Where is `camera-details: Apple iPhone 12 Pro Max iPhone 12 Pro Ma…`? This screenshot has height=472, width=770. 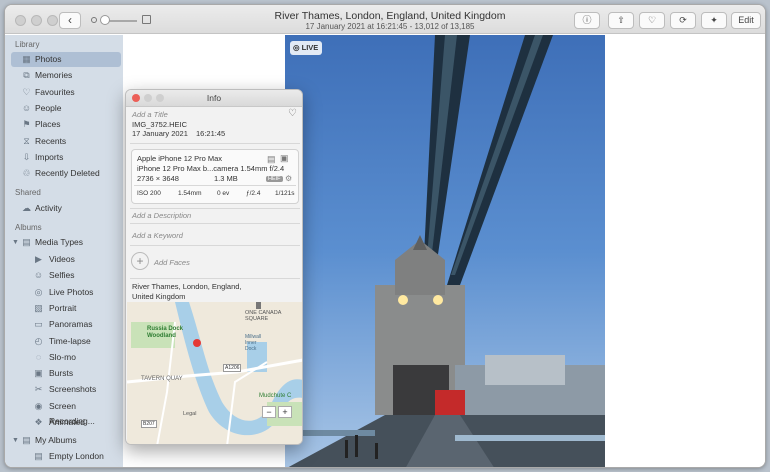 camera-details: Apple iPhone 12 Pro Max iPhone 12 Pro Ma… is located at coordinates (215, 176).